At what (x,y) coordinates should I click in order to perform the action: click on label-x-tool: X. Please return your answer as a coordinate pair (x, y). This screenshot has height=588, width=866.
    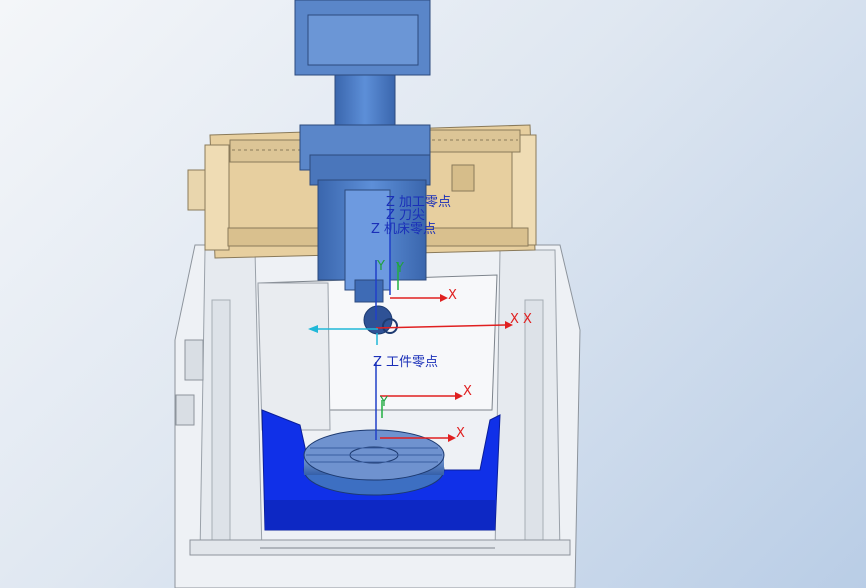
    Looking at the image, I should click on (452, 295).